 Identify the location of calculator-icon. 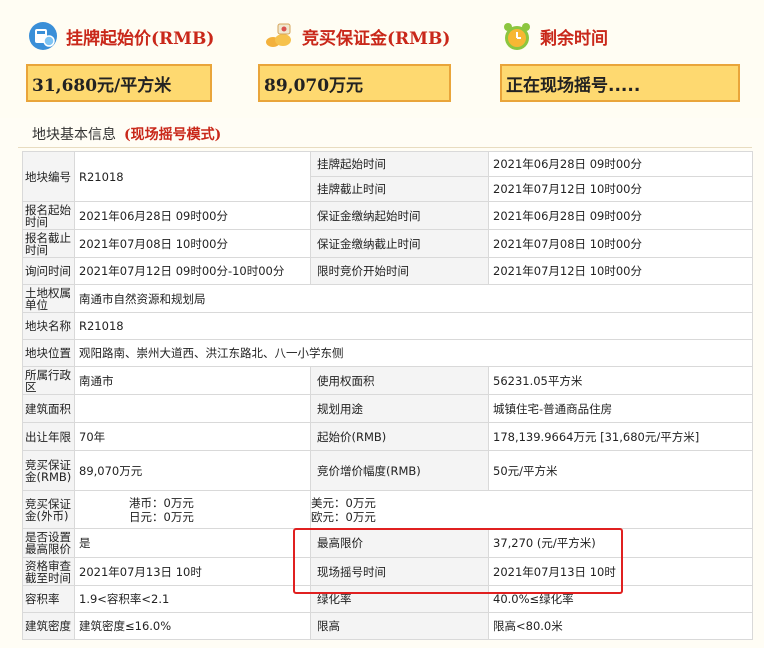
(43, 36).